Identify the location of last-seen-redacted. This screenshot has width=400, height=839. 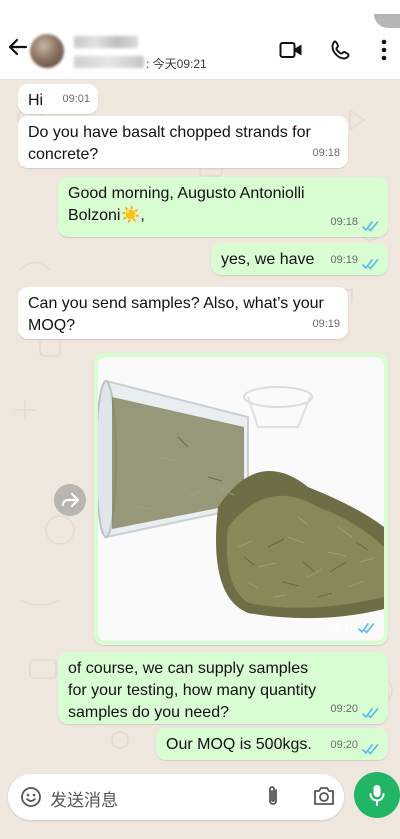
(109, 62).